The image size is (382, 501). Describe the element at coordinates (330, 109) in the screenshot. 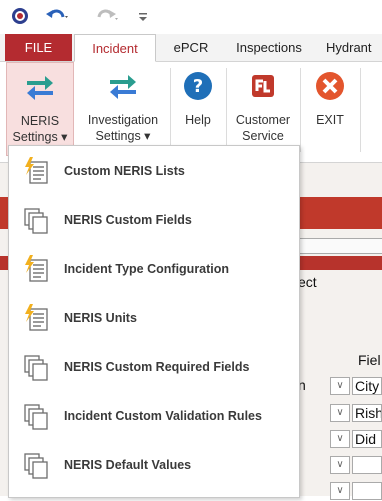

I see `exit-button: EXIT` at that location.